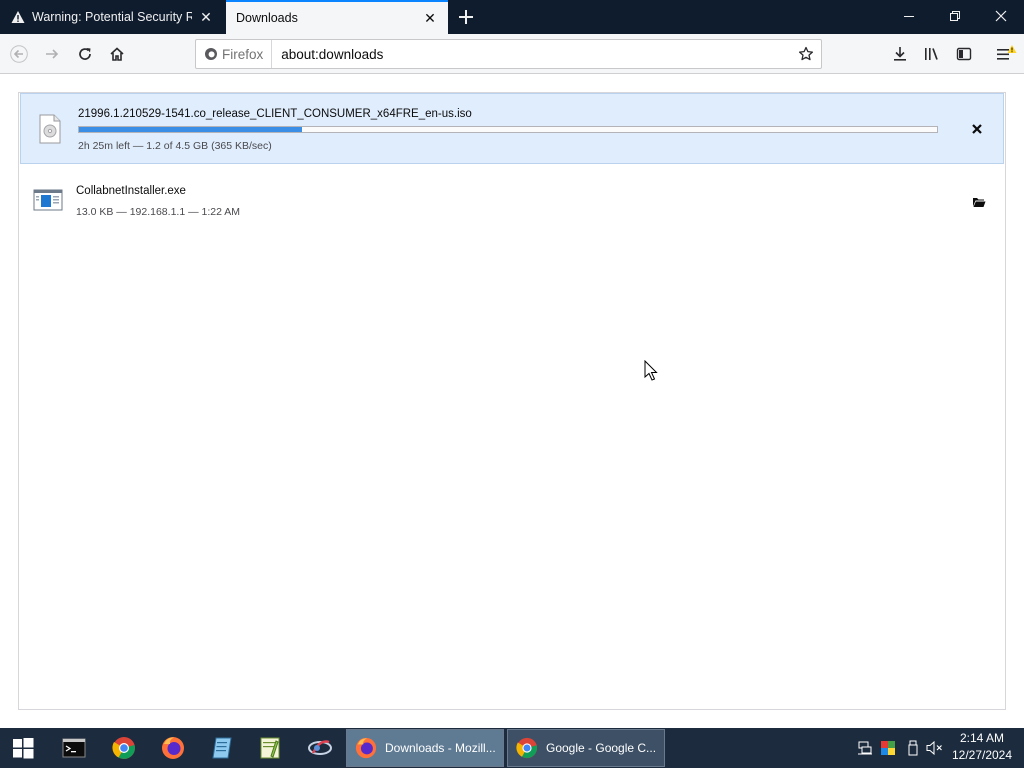 This screenshot has width=1024, height=768. What do you see at coordinates (651, 370) in the screenshot?
I see `mouse-cursor-icon` at bounding box center [651, 370].